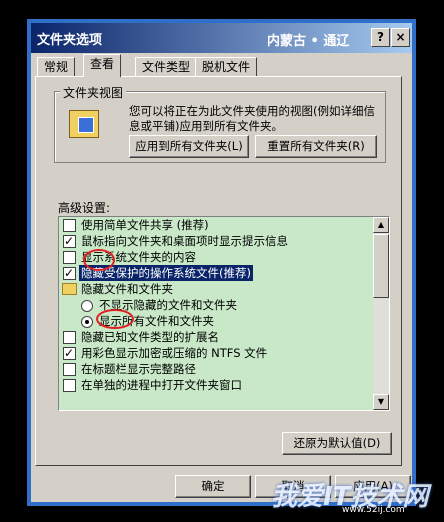 The width and height of the screenshot is (444, 522). I want to click on folder-icon, so click(69, 289).